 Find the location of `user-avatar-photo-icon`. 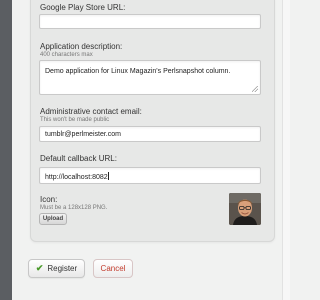

user-avatar-photo-icon is located at coordinates (245, 209).